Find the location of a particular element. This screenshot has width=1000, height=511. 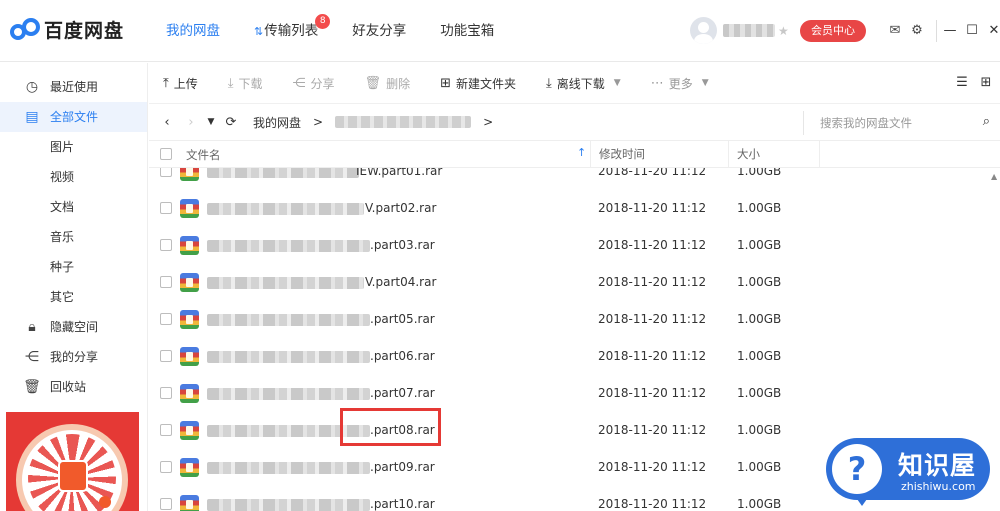

file-name: .part05.rar is located at coordinates (402, 319).